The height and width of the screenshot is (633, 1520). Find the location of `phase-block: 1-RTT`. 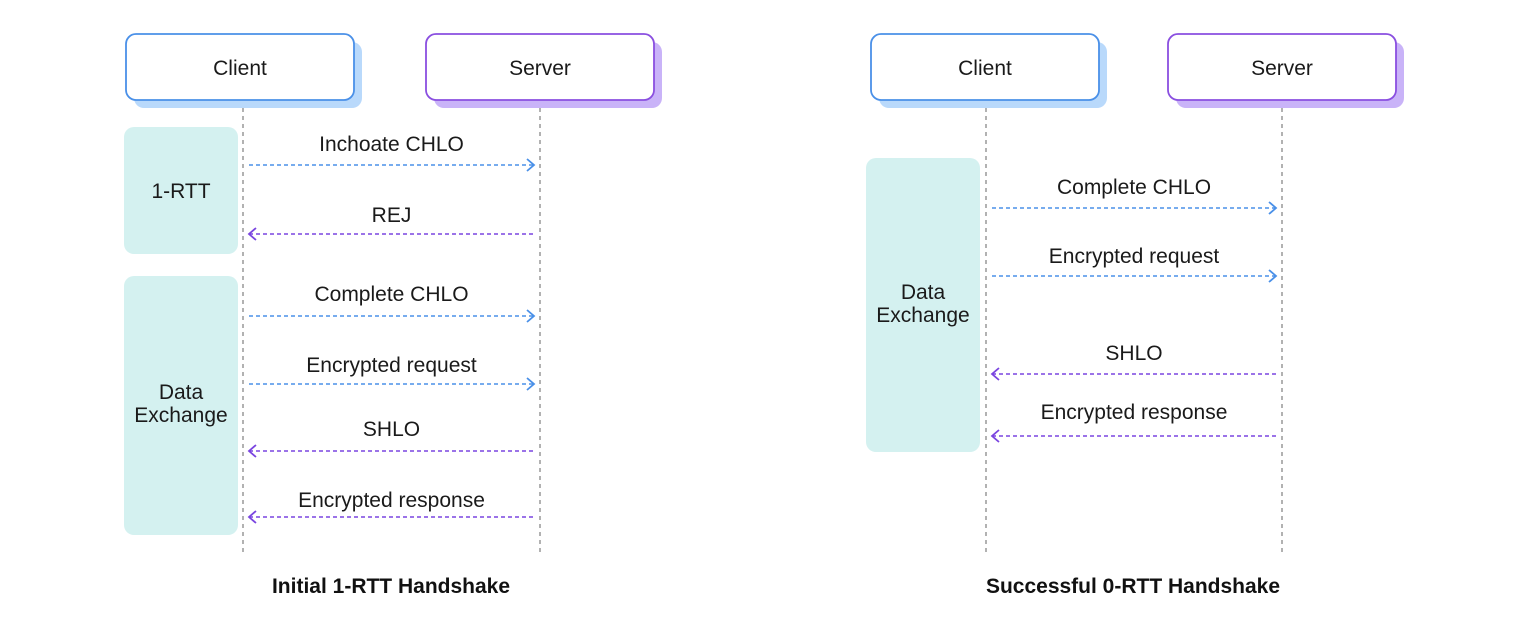

phase-block: 1-RTT is located at coordinates (181, 190).